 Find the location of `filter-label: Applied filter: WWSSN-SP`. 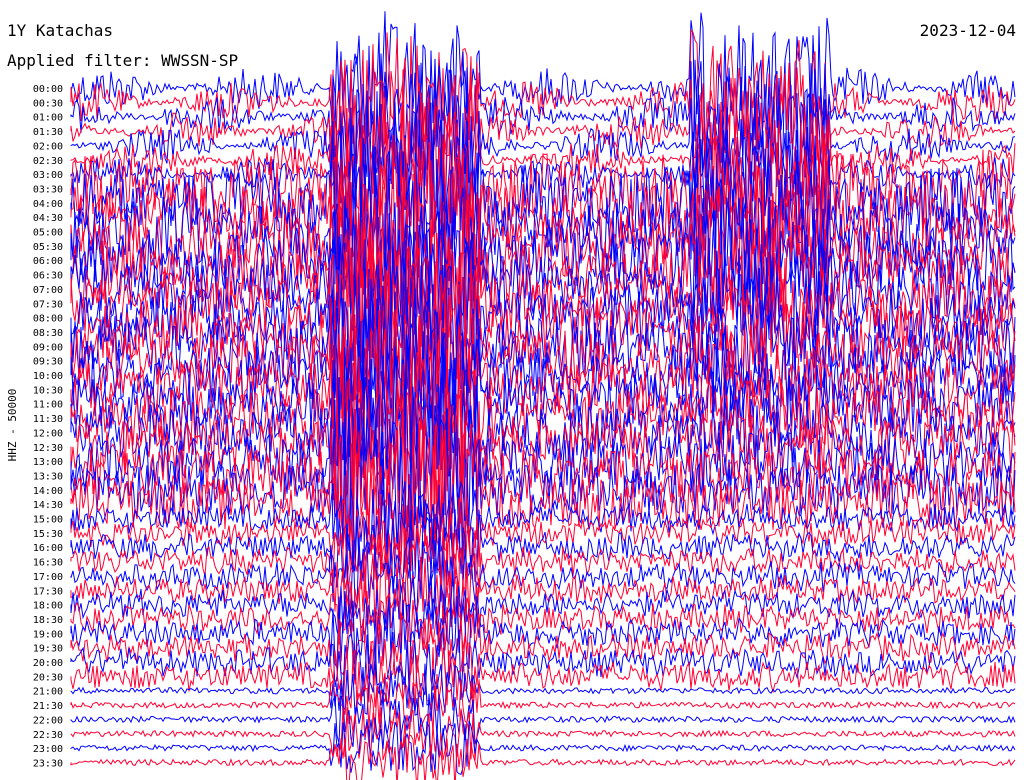

filter-label: Applied filter: WWSSN-SP is located at coordinates (122, 60).